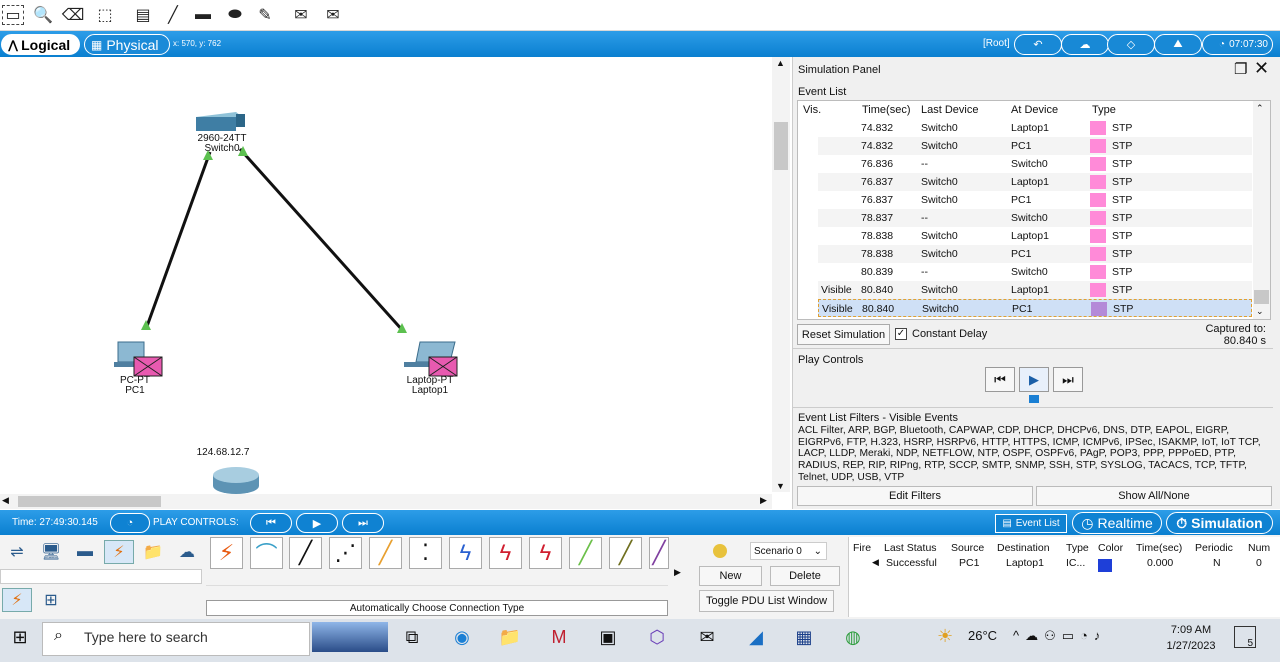 The width and height of the screenshot is (1280, 662). I want to click on console-cable-icon: ⌒, so click(266, 553).